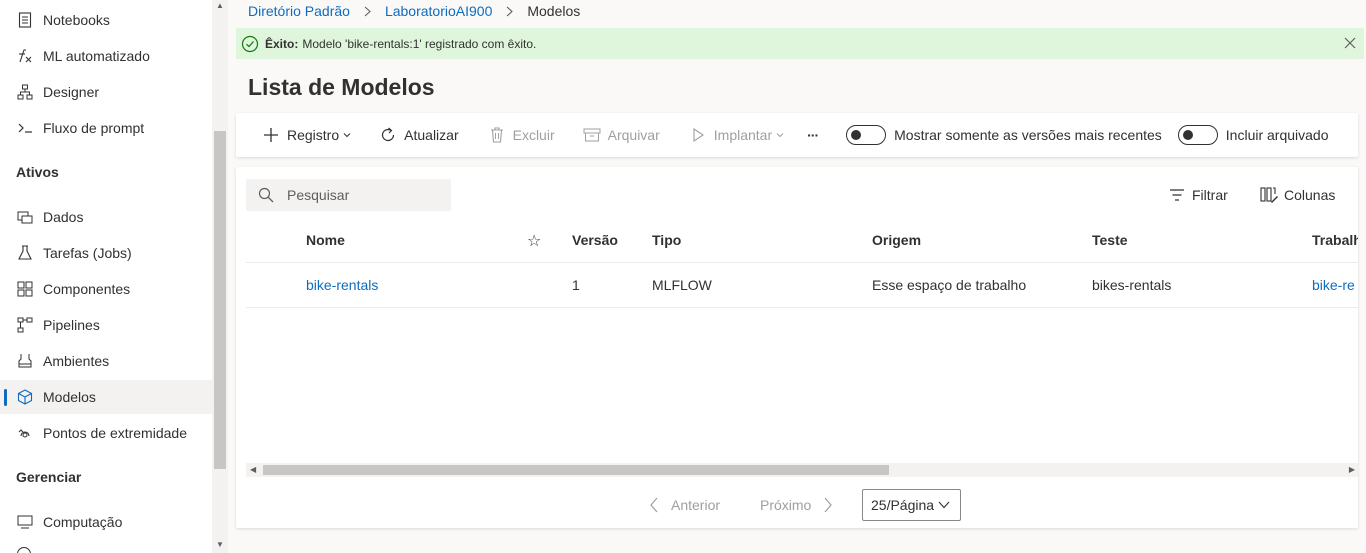 This screenshot has height=553, width=1366. What do you see at coordinates (533, 135) in the screenshot?
I see `delete-label: Excluir` at bounding box center [533, 135].